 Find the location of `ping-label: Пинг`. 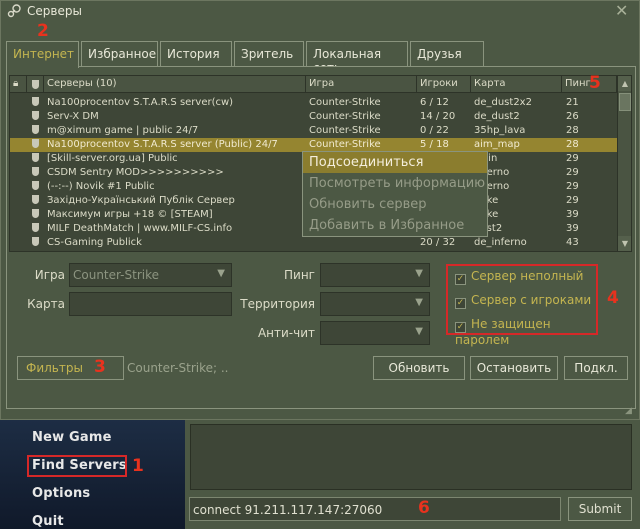

ping-label: Пинг is located at coordinates (299, 275).